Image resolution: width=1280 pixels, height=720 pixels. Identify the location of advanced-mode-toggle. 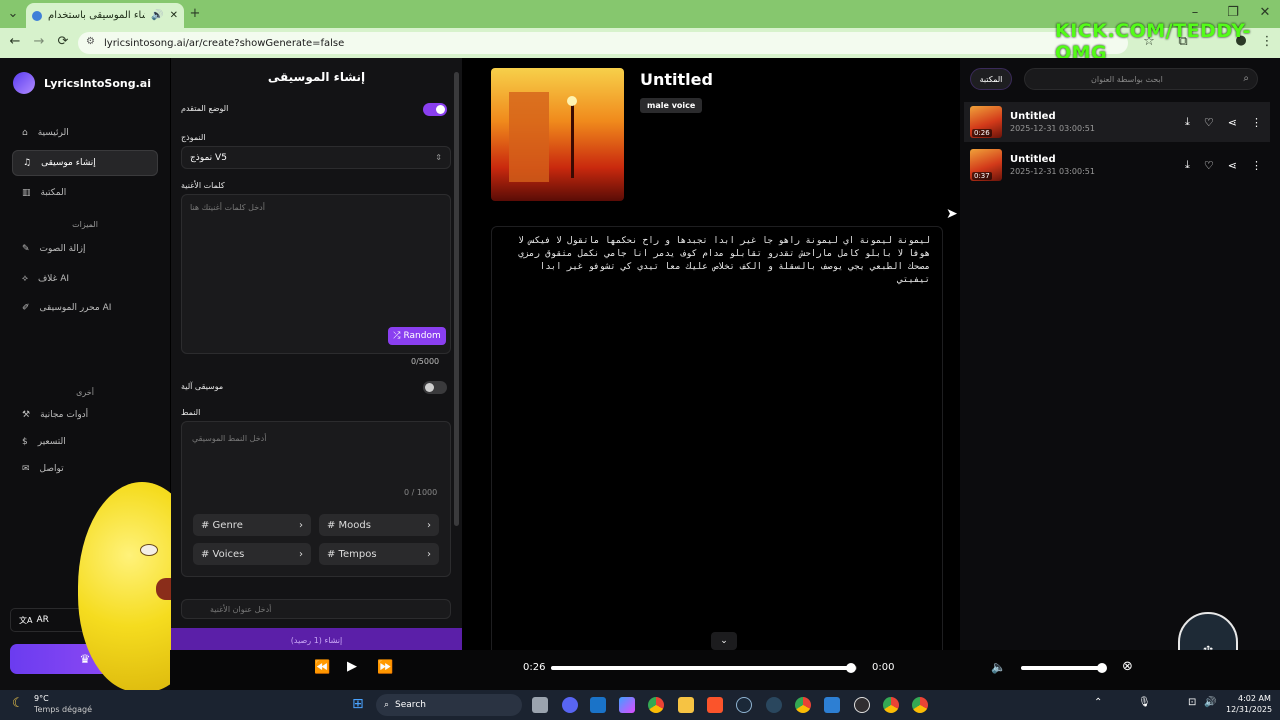
(435, 109).